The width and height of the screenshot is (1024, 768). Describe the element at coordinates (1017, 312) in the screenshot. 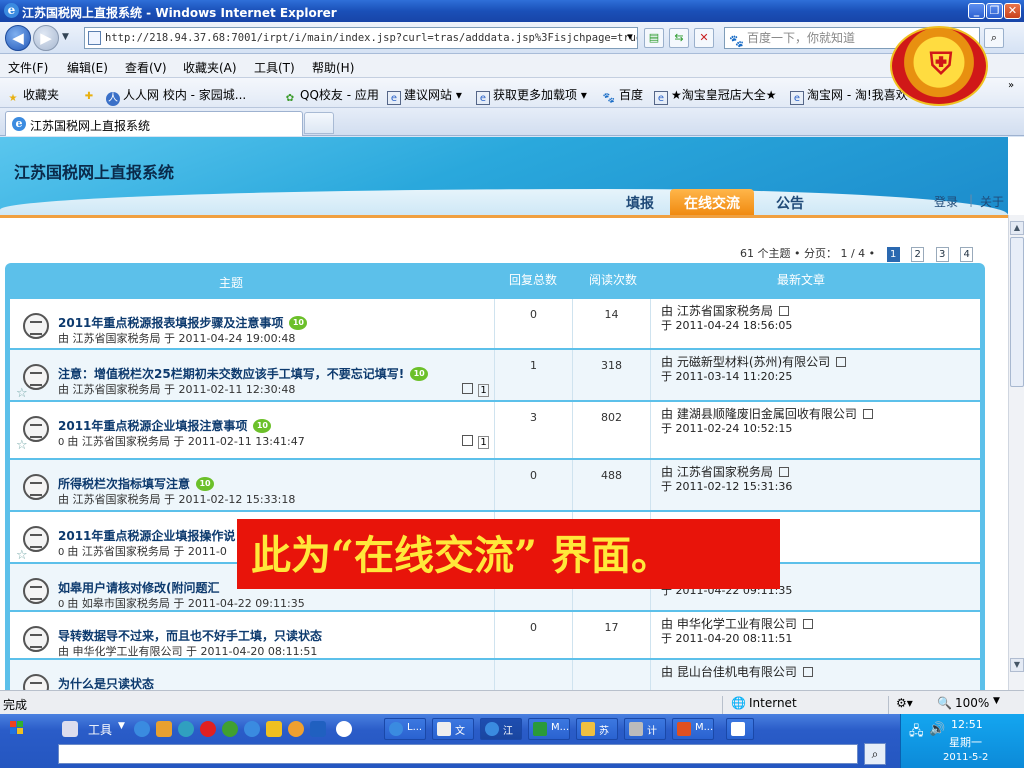

I see `scroll-thumb` at that location.